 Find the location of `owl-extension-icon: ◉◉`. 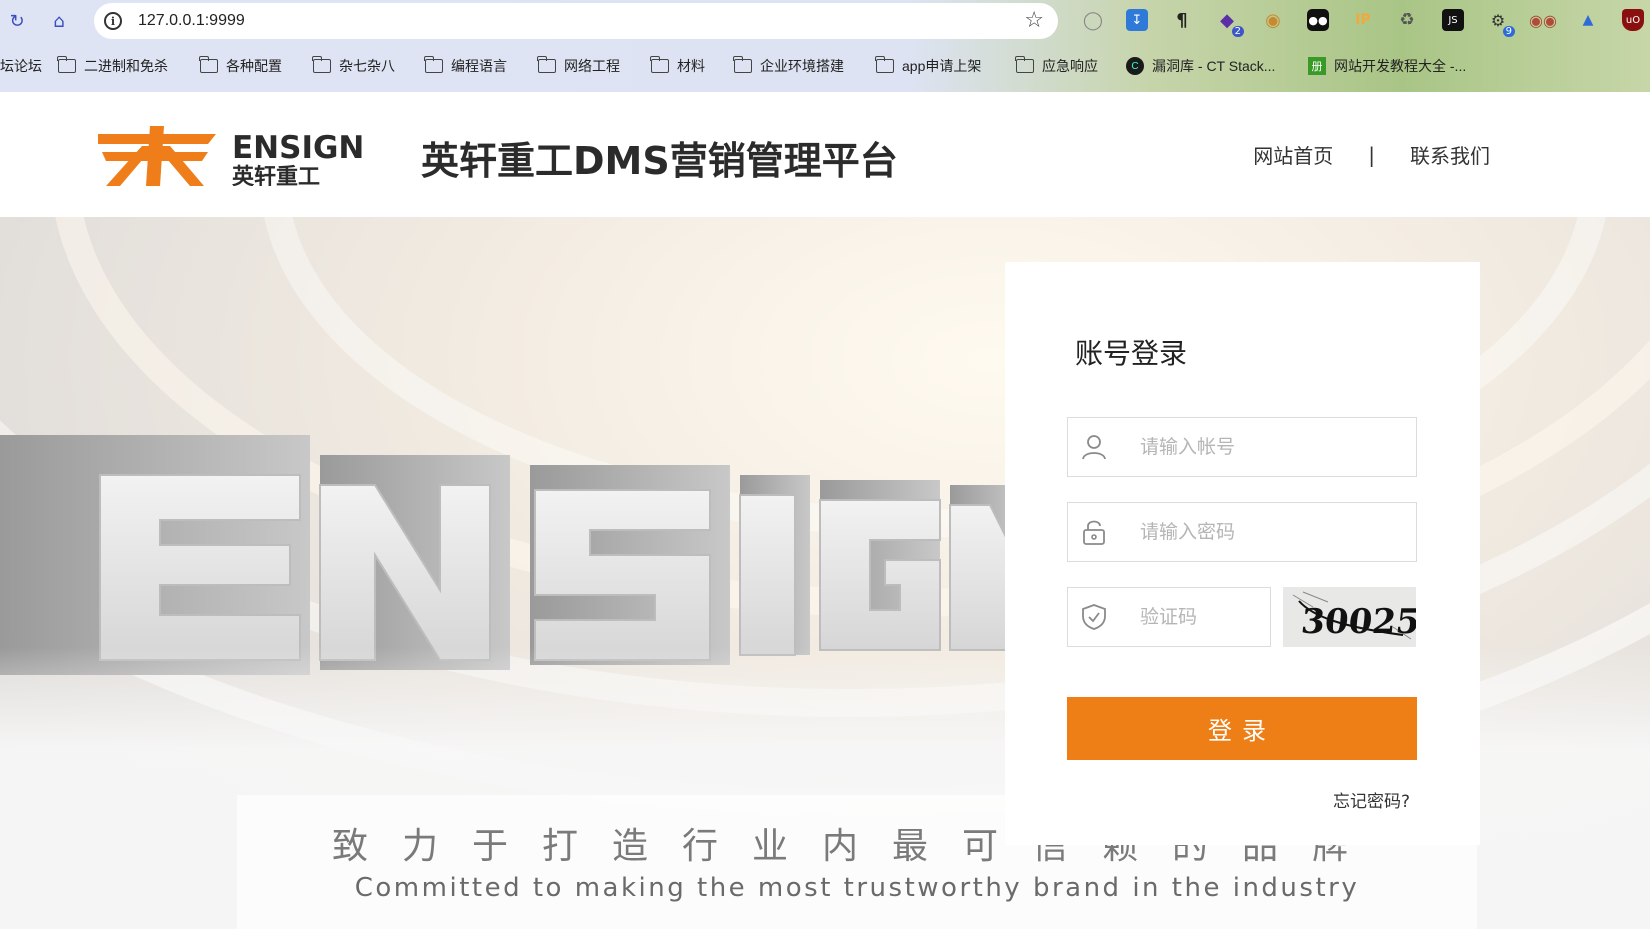

owl-extension-icon: ◉◉ is located at coordinates (1543, 20).